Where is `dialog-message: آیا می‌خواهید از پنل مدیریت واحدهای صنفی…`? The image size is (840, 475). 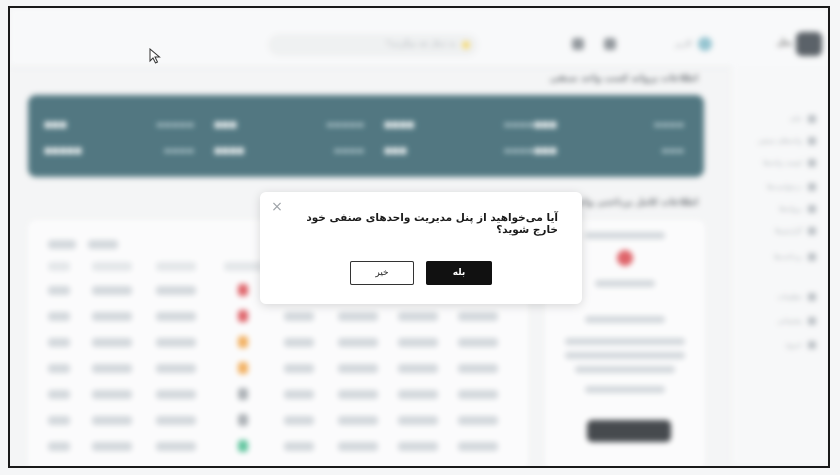
dialog-message: آیا می‌خواهید از پنل مدیریت واحدهای صنفی… is located at coordinates (432, 224).